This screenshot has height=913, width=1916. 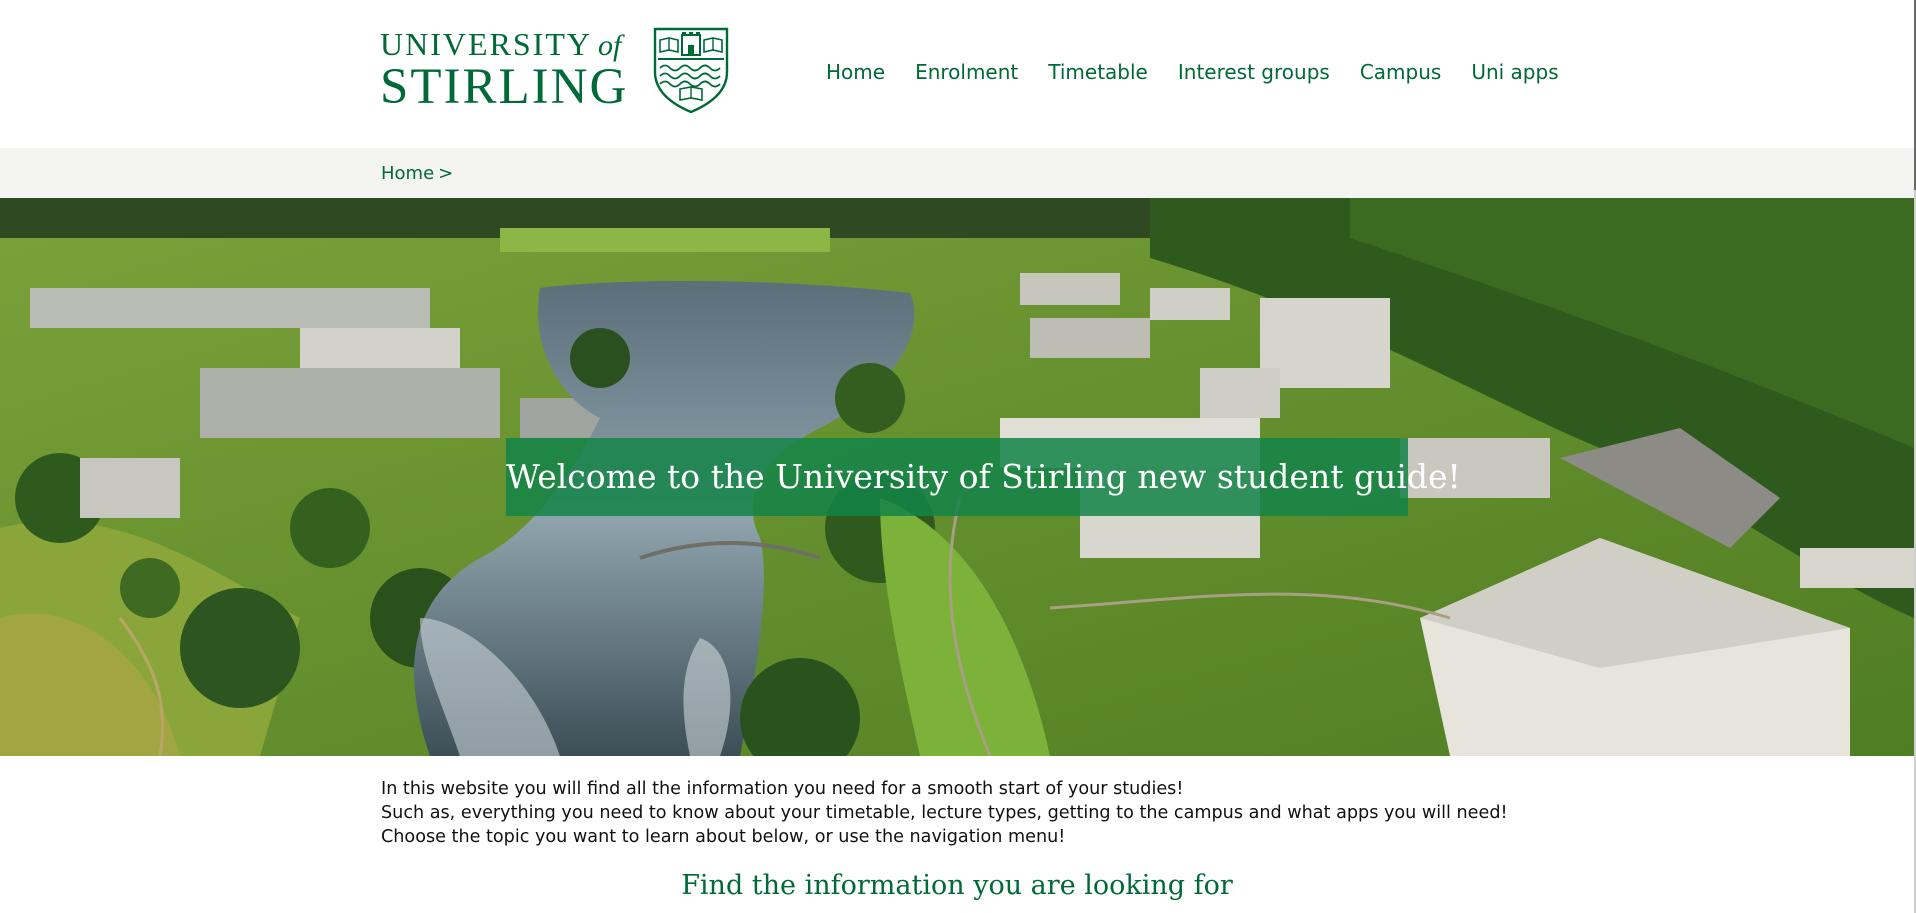 I want to click on nav-timetable: Timetable, so click(x=1098, y=72).